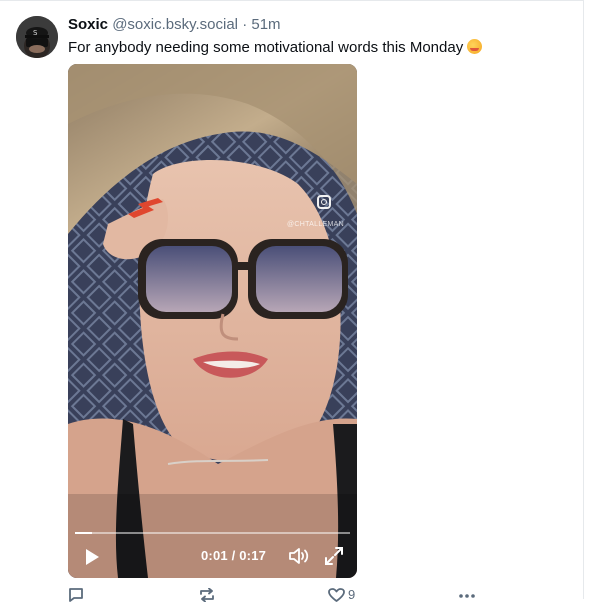 This screenshot has width=593, height=602. I want to click on author-name: Soxic, so click(88, 24).